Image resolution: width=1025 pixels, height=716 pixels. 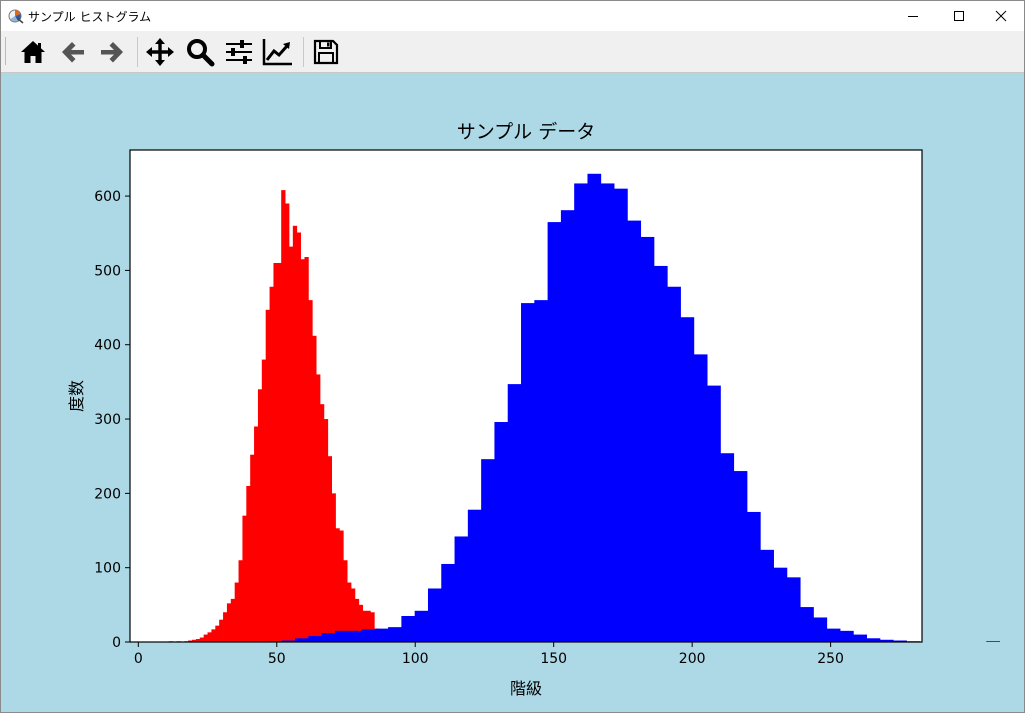 I want to click on x-axis-label: 階級, so click(x=526, y=688).